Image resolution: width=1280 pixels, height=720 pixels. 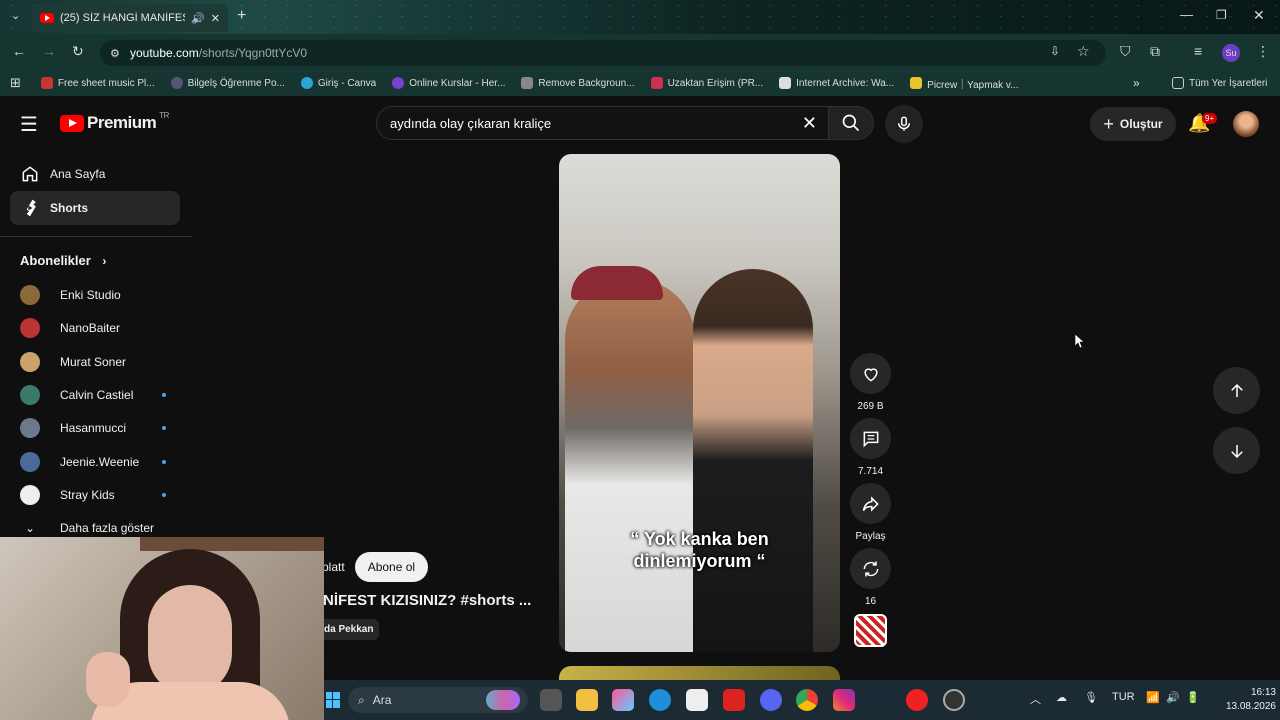 What do you see at coordinates (1035, 699) in the screenshot?
I see `tray-overflow-icon: ︿` at bounding box center [1035, 699].